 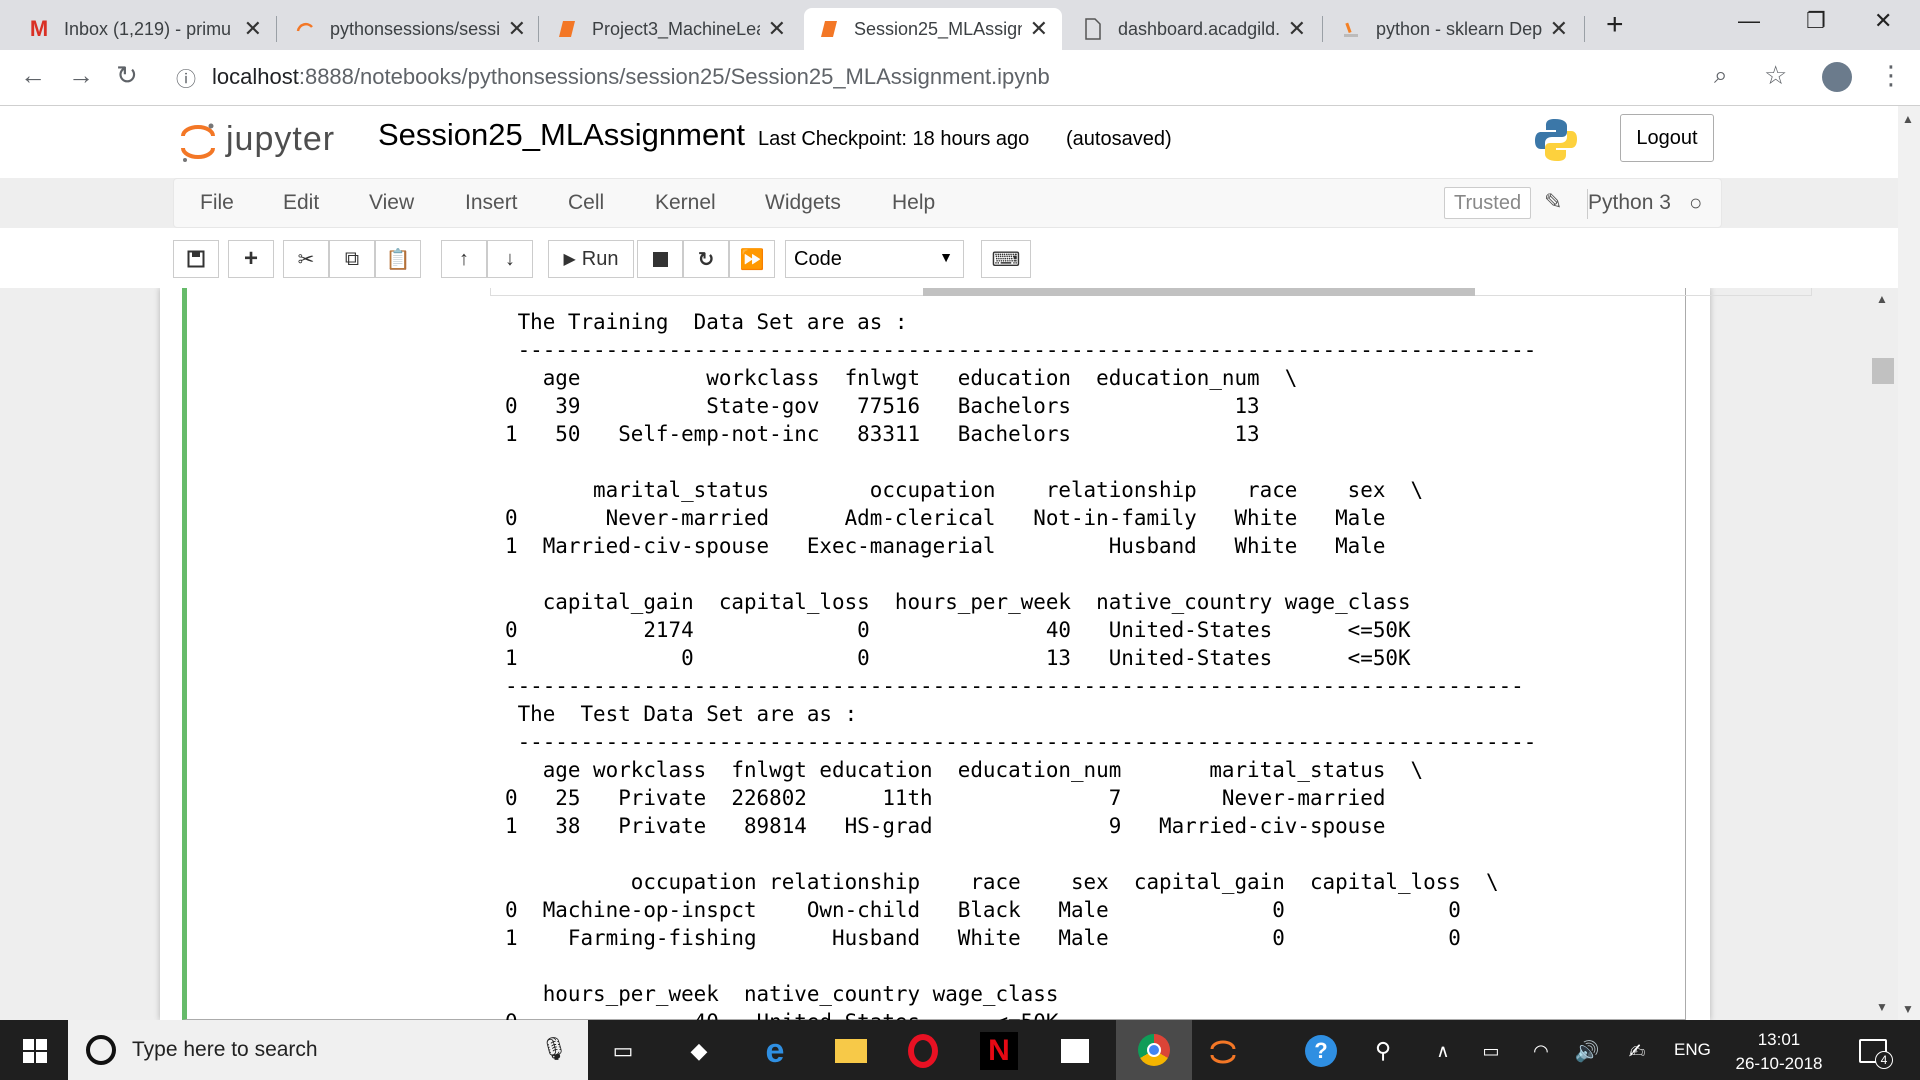 What do you see at coordinates (1351, 29) in the screenshot?
I see `stackoverflow-icon` at bounding box center [1351, 29].